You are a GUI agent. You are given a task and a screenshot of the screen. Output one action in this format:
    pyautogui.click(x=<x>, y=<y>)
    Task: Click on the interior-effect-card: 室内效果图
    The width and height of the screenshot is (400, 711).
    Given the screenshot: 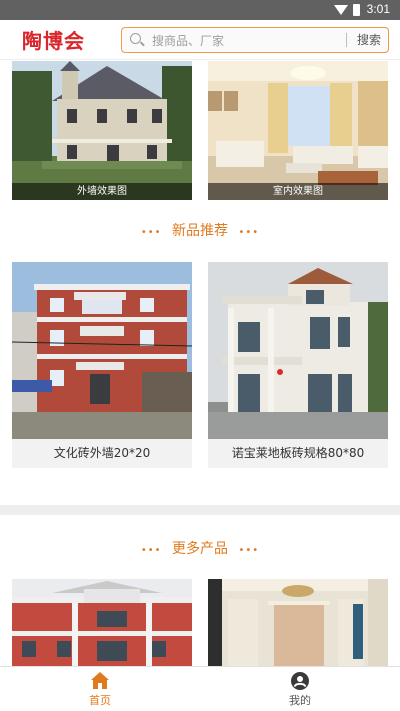 What is the action you would take?
    pyautogui.click(x=298, y=130)
    